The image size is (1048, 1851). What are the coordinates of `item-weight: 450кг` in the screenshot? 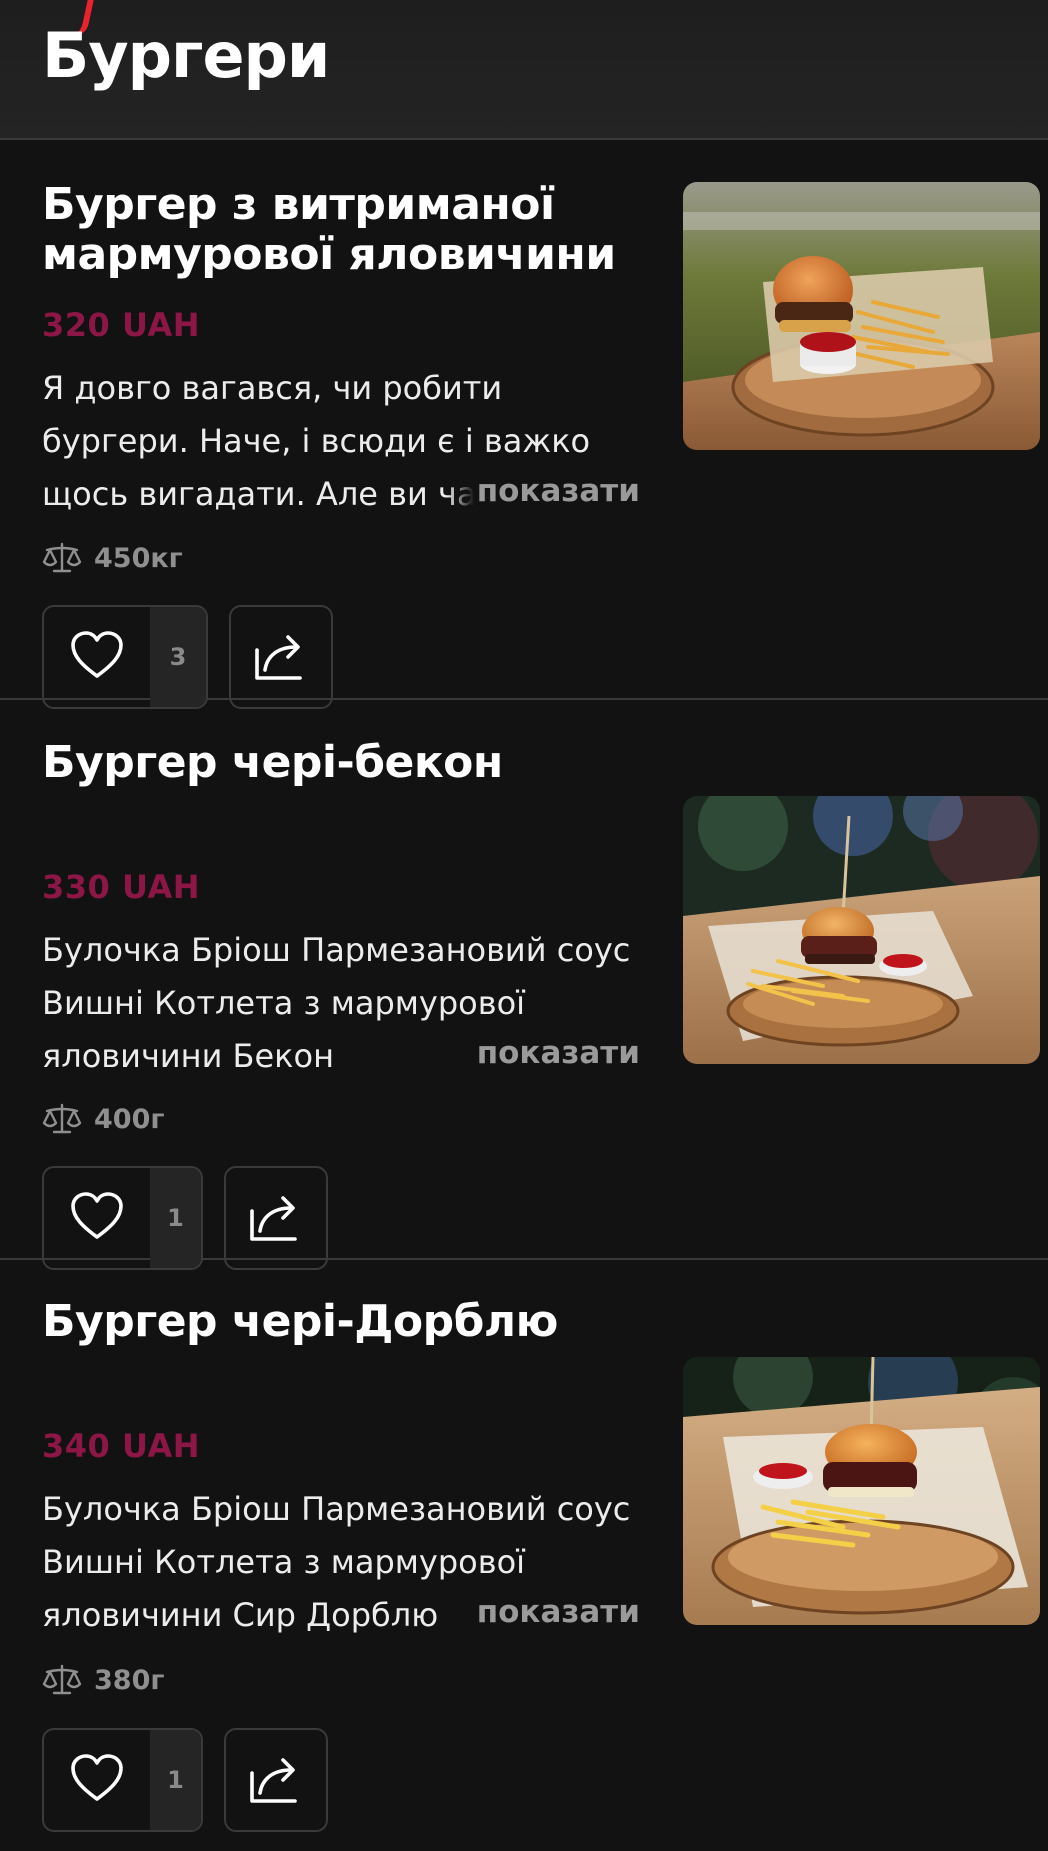 It's located at (112, 558).